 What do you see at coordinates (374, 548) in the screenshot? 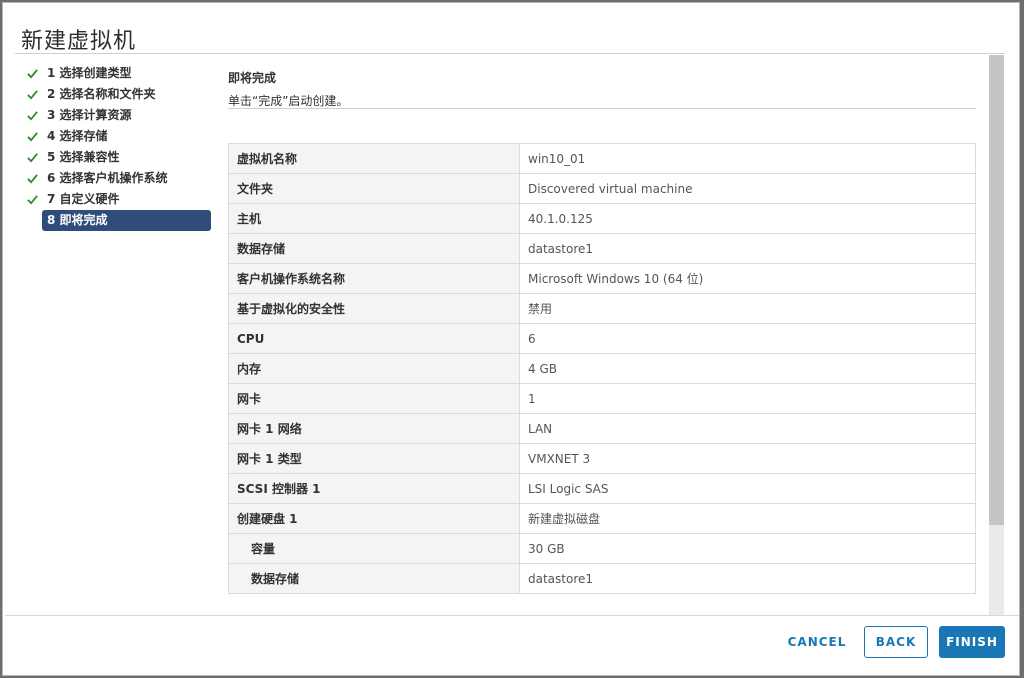
I see `row-key: 容量` at bounding box center [374, 548].